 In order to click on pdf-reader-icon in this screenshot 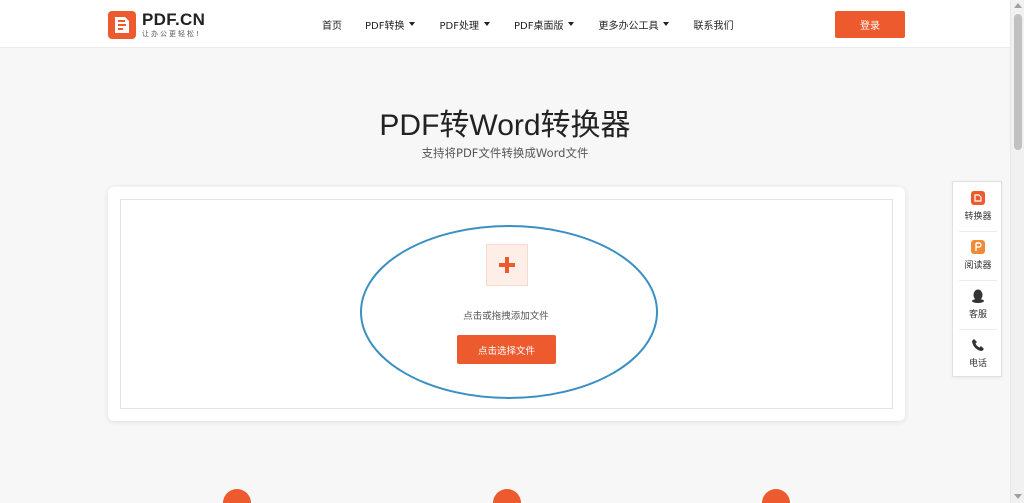, I will do `click(978, 247)`.